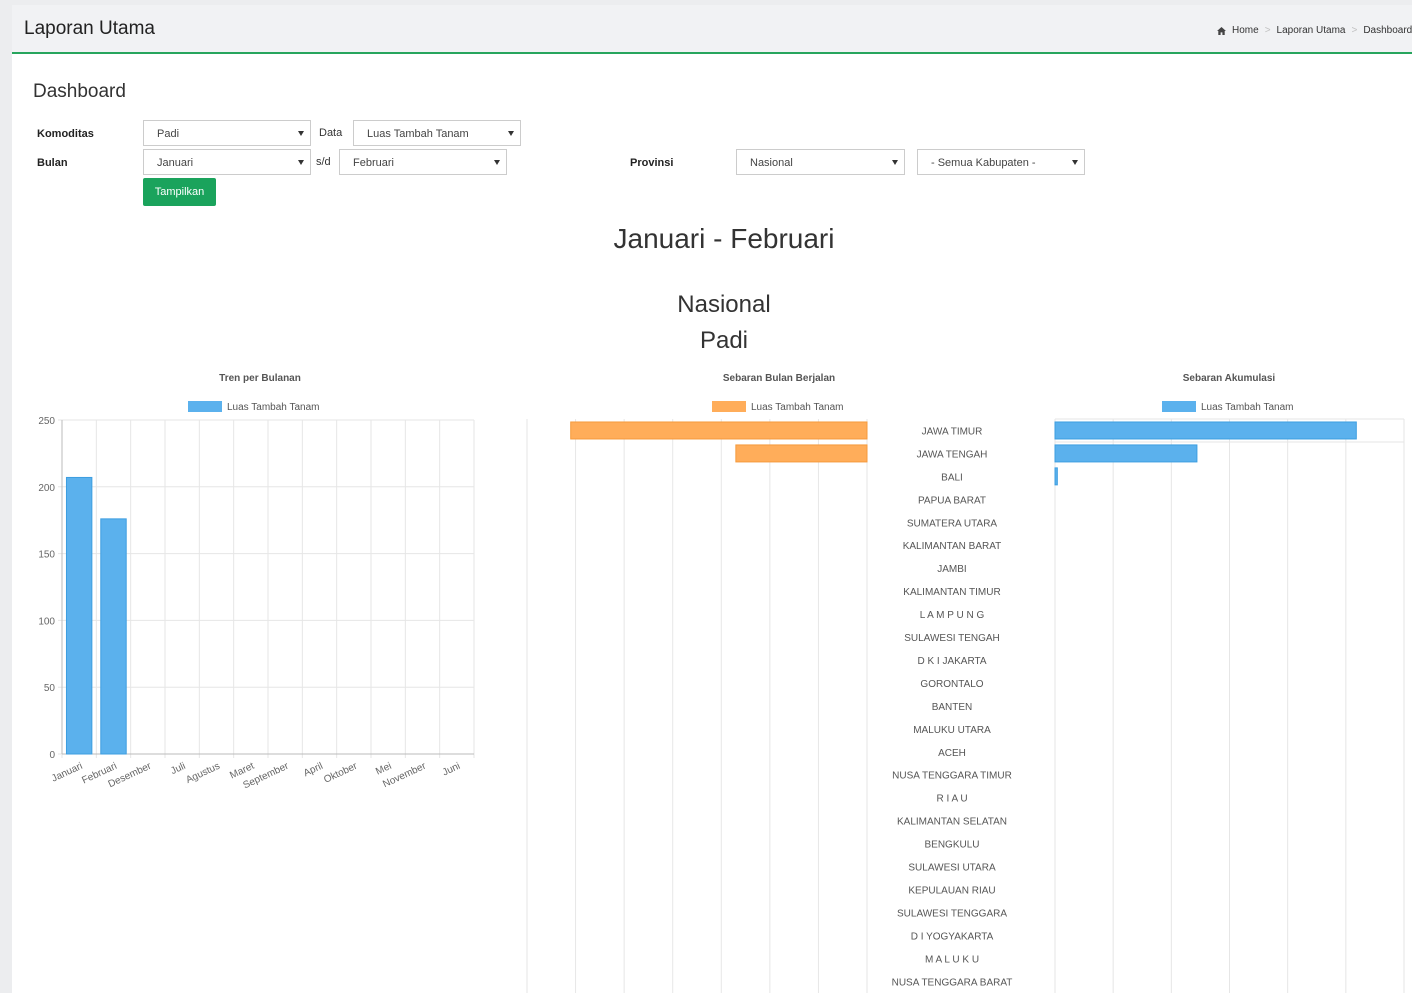 The width and height of the screenshot is (1412, 993). Describe the element at coordinates (1179, 406) in the screenshot. I see `chart3-legend-swatch` at that location.